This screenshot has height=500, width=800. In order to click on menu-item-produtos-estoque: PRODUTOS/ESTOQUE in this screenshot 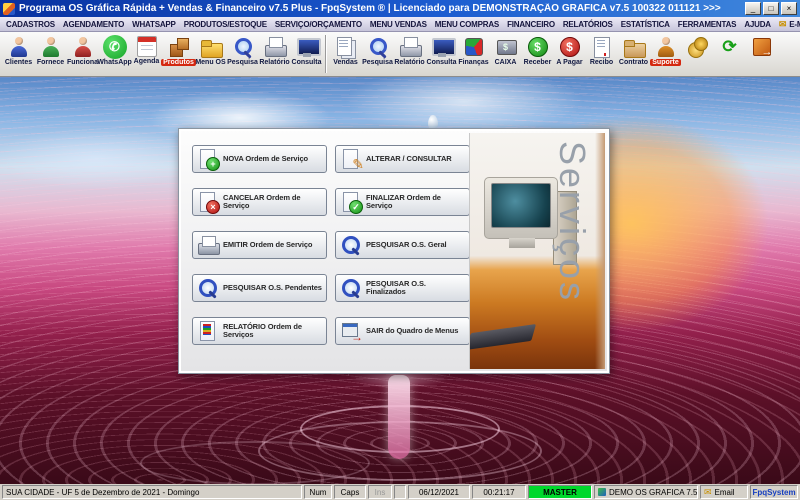, I will do `click(225, 24)`.